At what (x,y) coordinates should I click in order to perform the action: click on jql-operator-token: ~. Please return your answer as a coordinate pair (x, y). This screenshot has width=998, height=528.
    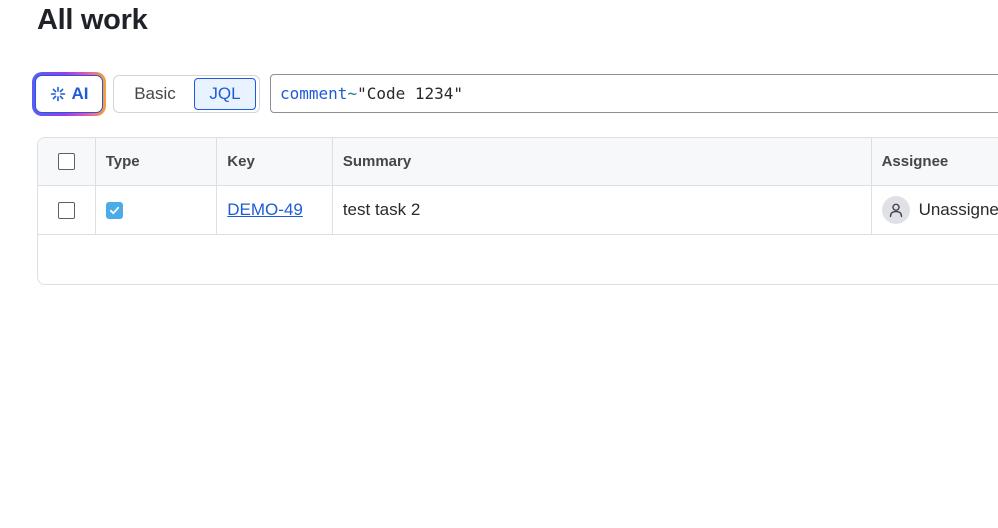
    Looking at the image, I should click on (352, 93).